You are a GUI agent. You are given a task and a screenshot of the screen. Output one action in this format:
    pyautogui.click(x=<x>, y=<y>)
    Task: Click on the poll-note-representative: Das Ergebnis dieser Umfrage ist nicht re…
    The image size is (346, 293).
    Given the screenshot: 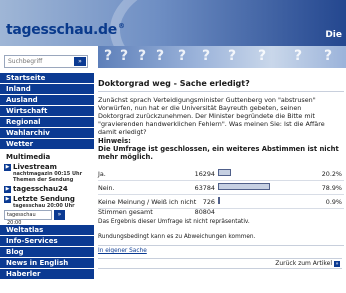 What is the action you would take?
    pyautogui.click(x=174, y=222)
    